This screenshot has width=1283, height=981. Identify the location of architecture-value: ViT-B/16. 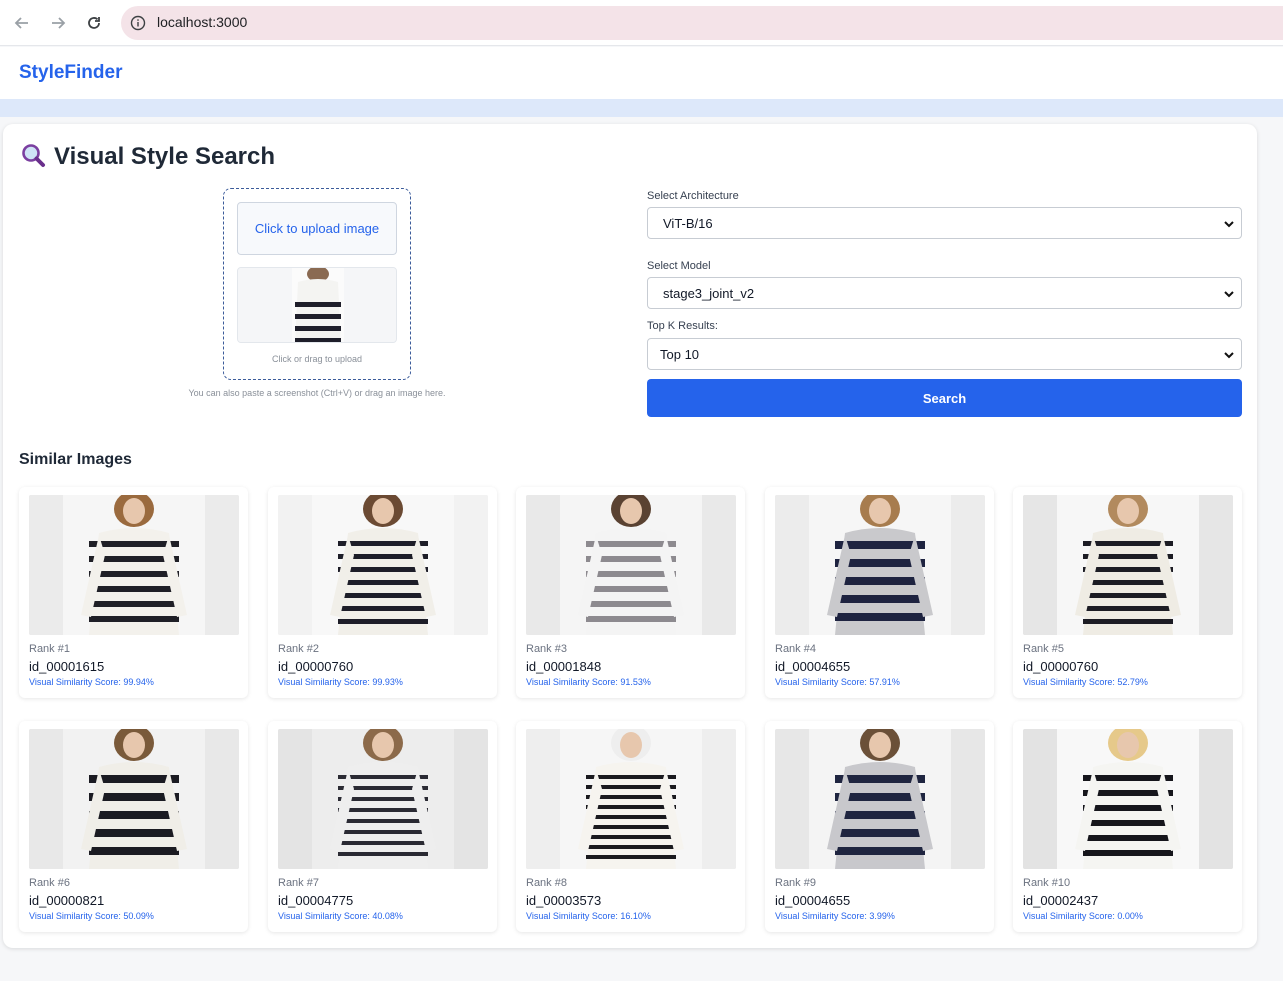
(688, 223).